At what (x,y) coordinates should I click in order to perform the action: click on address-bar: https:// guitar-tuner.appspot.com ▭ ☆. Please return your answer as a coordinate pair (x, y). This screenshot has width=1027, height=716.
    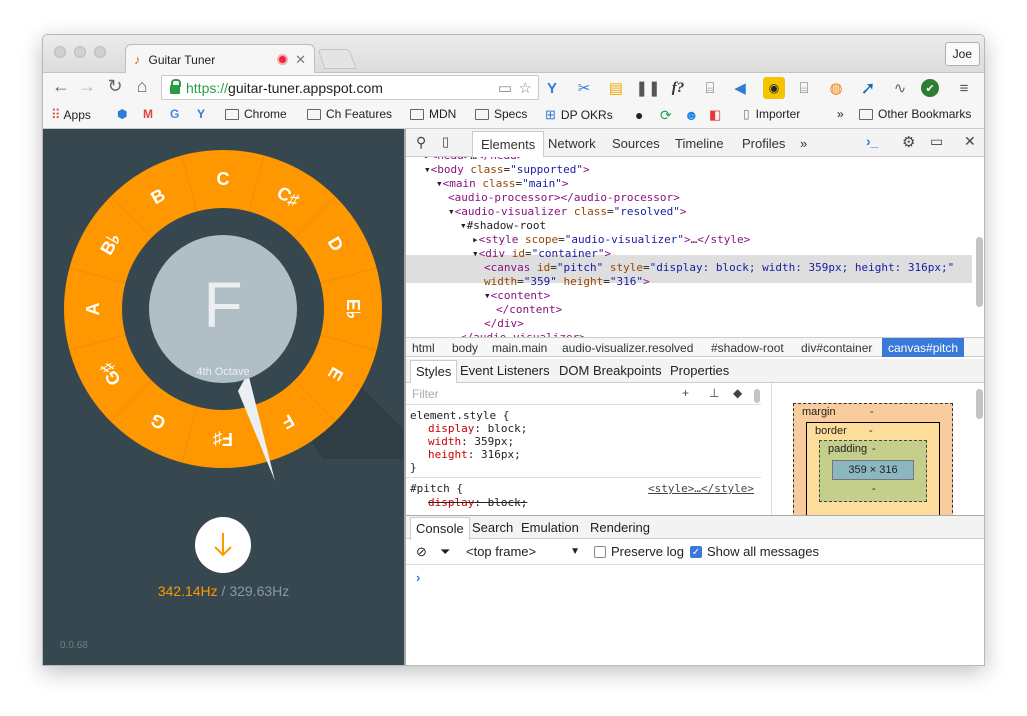
    Looking at the image, I should click on (350, 87).